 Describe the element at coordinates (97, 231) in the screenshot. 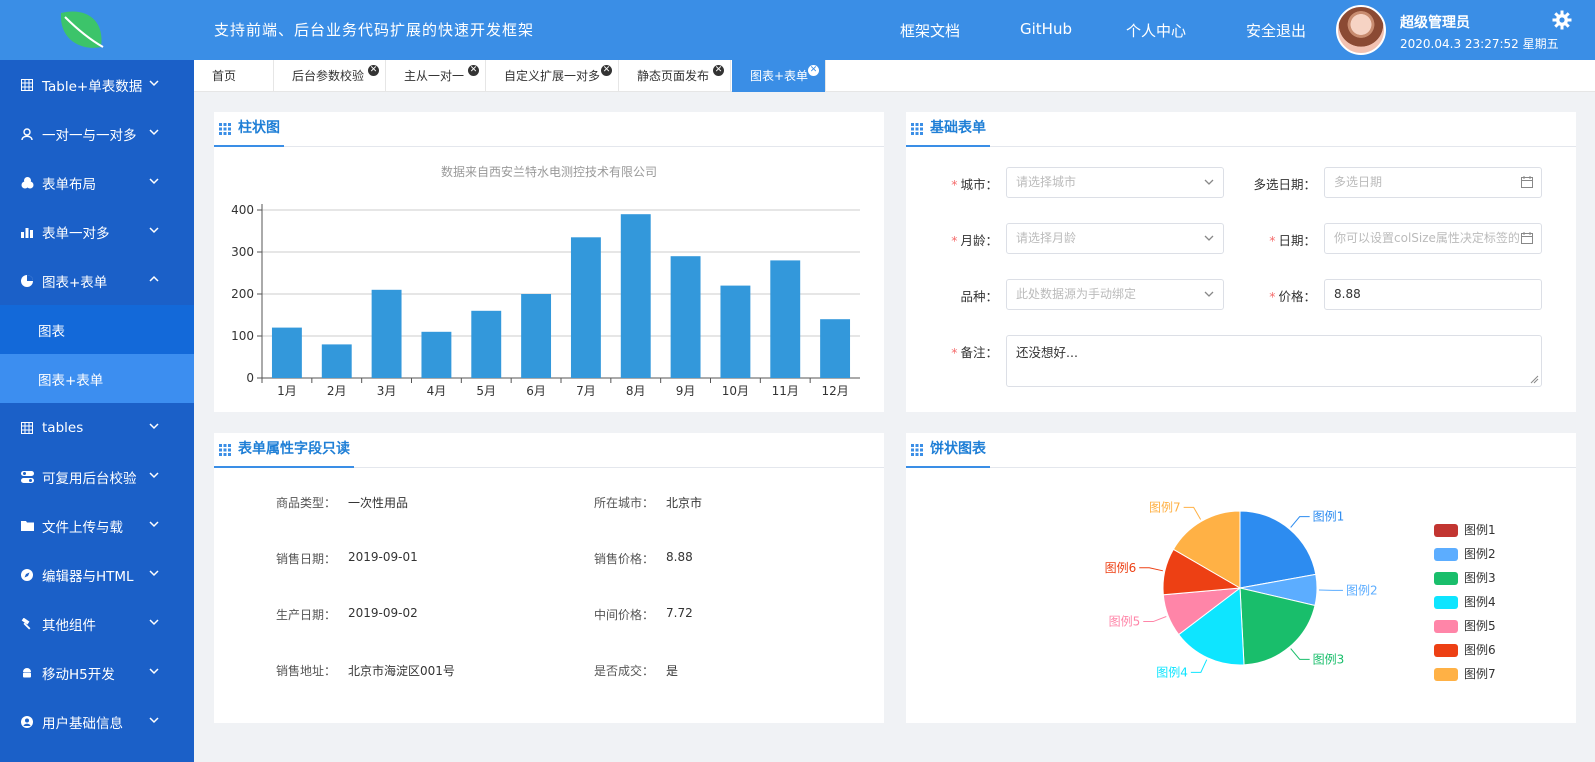

I see `sidebar-item-form-one-to-many: 表单一对多` at that location.